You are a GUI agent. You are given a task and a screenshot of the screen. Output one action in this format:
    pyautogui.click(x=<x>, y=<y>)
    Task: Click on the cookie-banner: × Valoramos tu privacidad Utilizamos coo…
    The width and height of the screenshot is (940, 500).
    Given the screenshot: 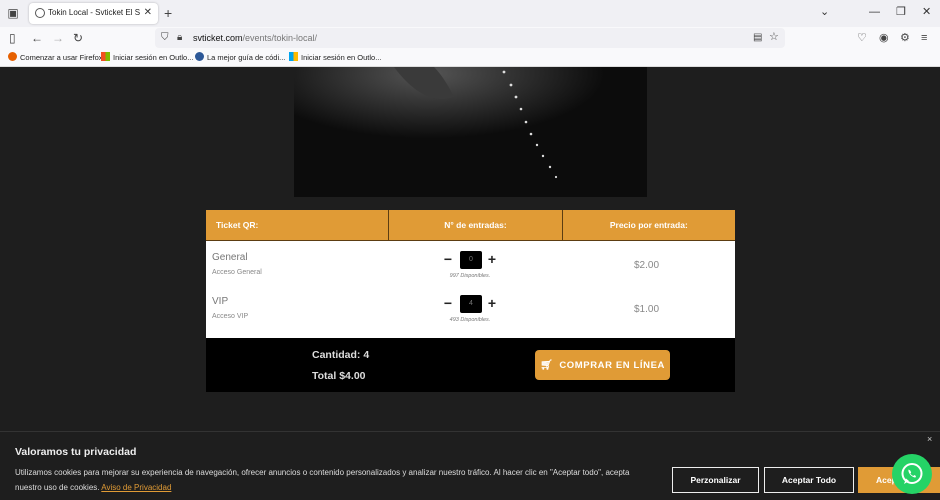 What is the action you would take?
    pyautogui.click(x=470, y=465)
    